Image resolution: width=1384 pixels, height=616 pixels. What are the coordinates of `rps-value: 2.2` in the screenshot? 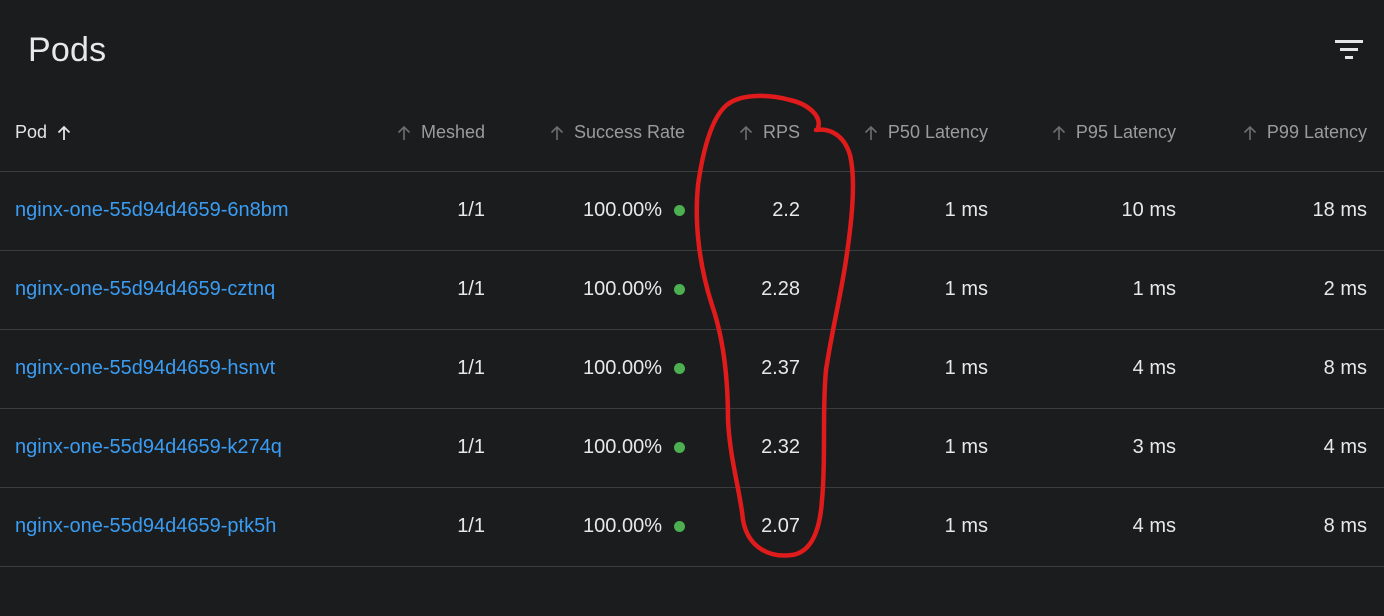 It's located at (786, 210).